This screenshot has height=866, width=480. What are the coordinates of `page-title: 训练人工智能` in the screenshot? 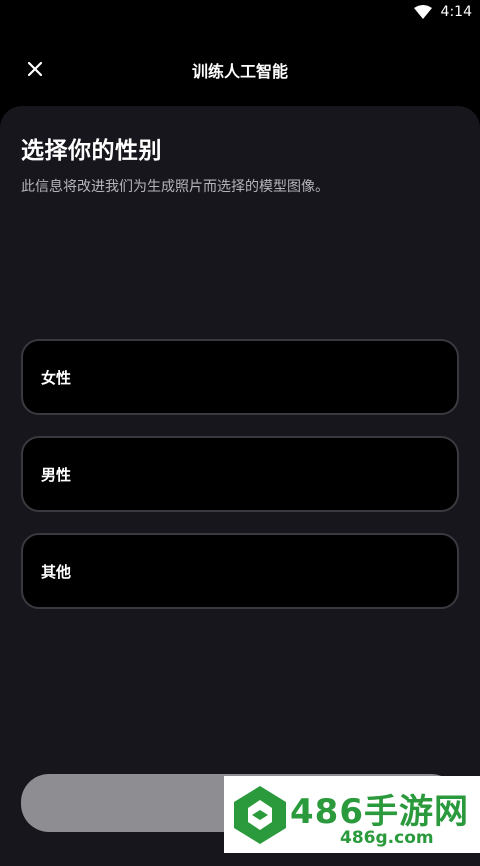 It's located at (239, 71).